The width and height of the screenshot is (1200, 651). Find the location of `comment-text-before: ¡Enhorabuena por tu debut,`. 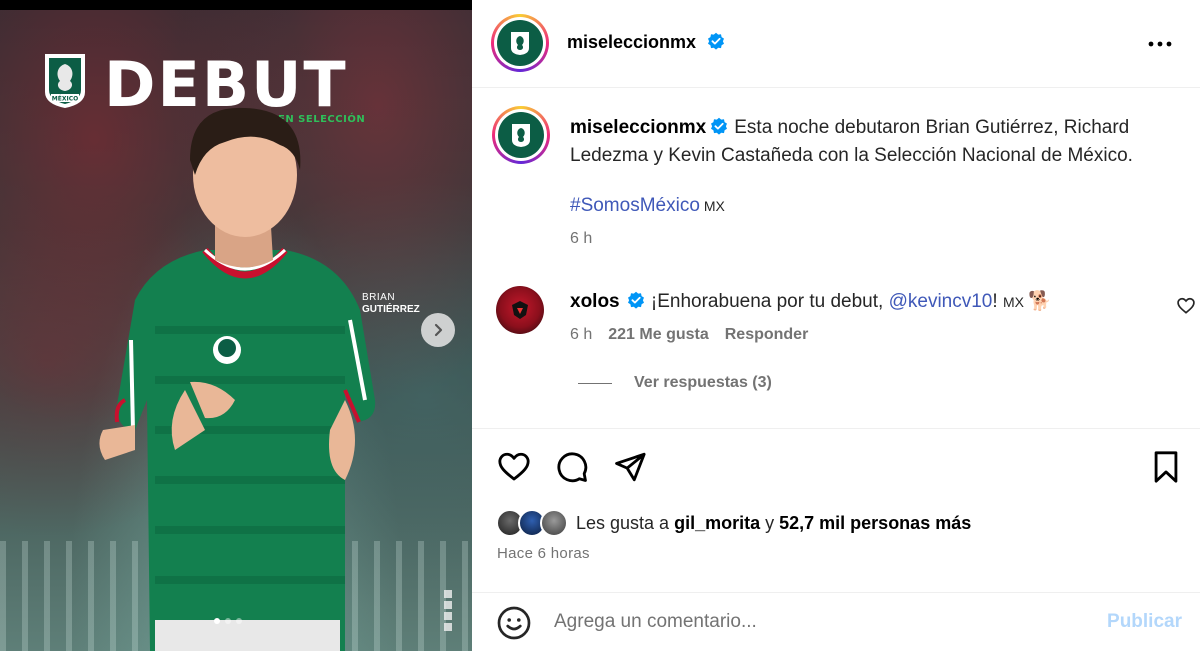

comment-text-before: ¡Enhorabuena por tu debut, is located at coordinates (769, 301).